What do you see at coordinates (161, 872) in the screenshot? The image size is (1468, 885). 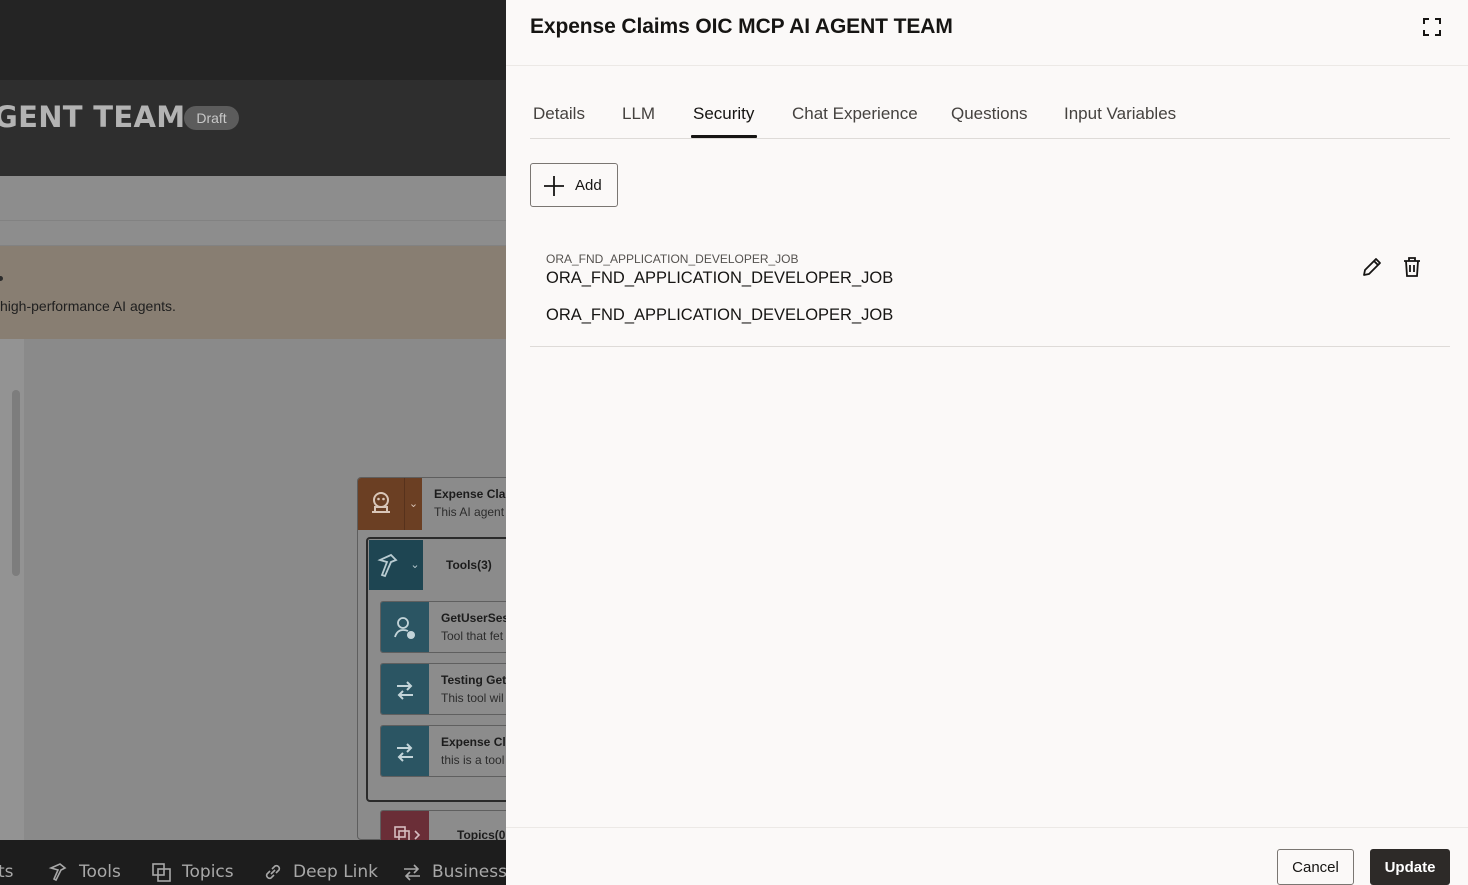 I see `stack-icon` at bounding box center [161, 872].